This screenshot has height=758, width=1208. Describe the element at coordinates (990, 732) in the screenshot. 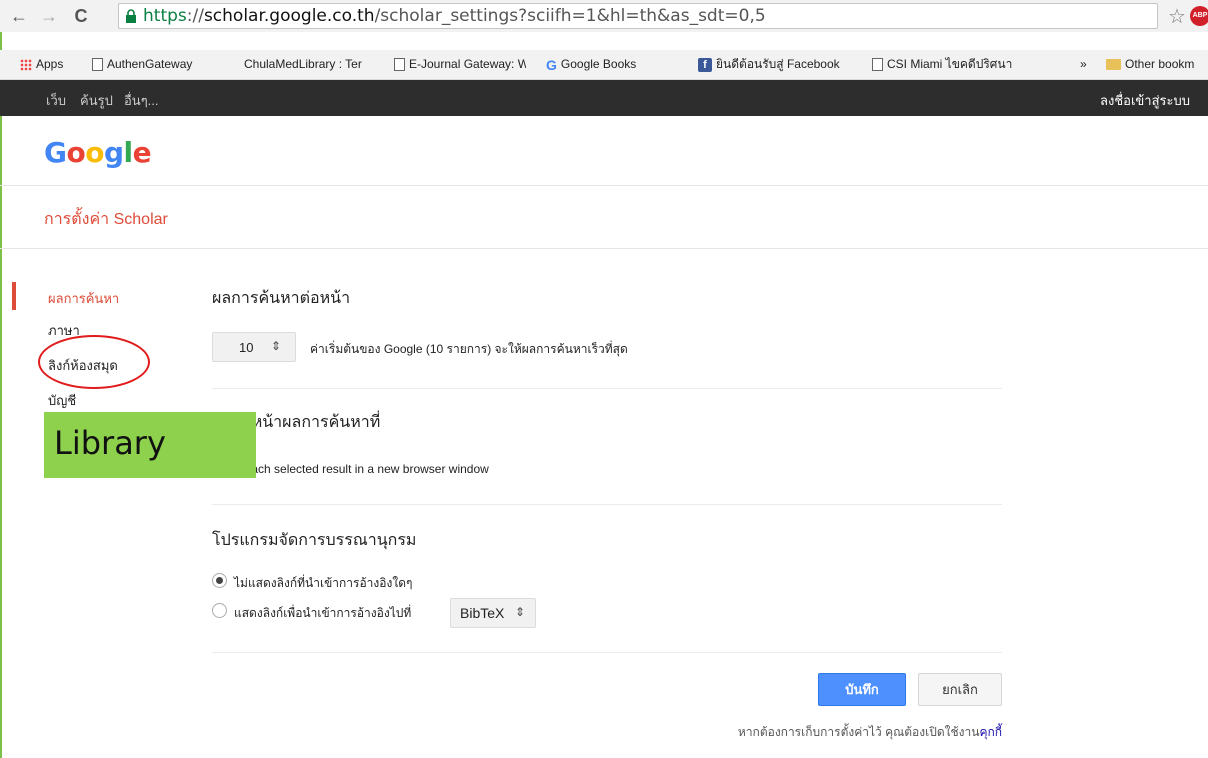

I see `cookie-link: คุกกี้` at that location.